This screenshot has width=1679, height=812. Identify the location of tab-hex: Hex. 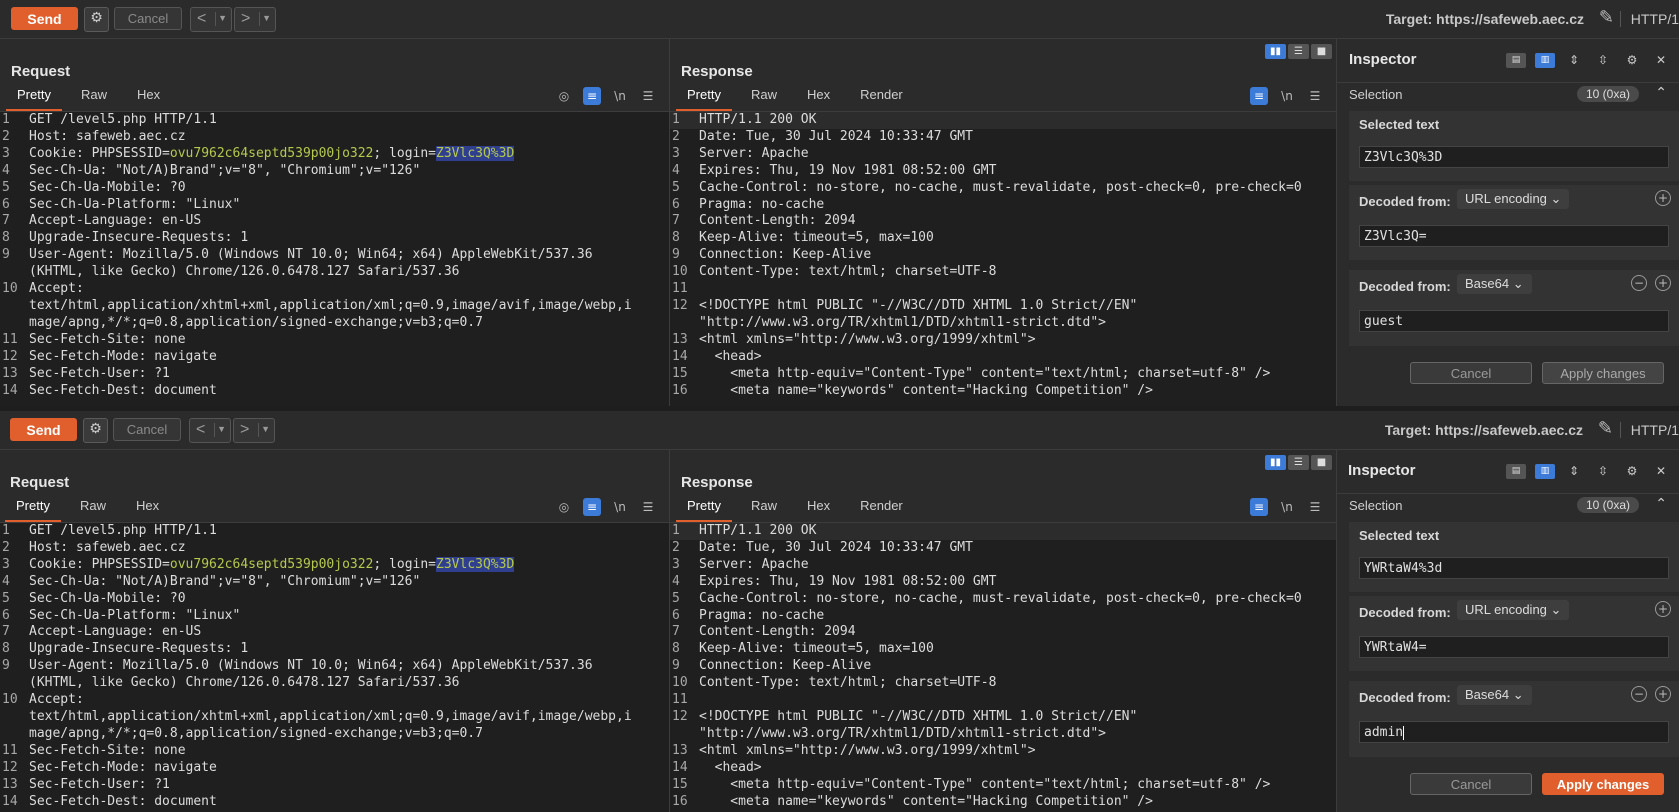
(818, 509).